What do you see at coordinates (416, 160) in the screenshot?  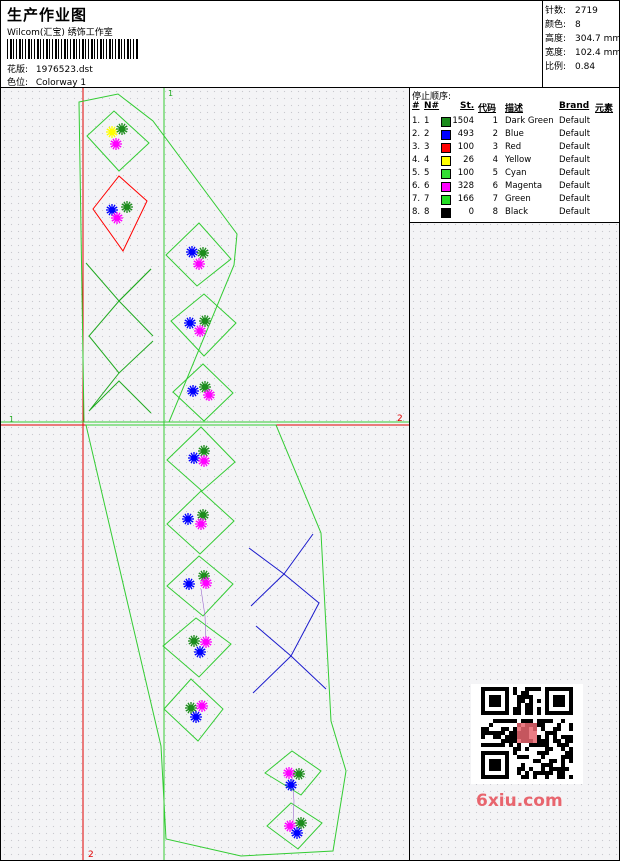 I see `row-index: 4.` at bounding box center [416, 160].